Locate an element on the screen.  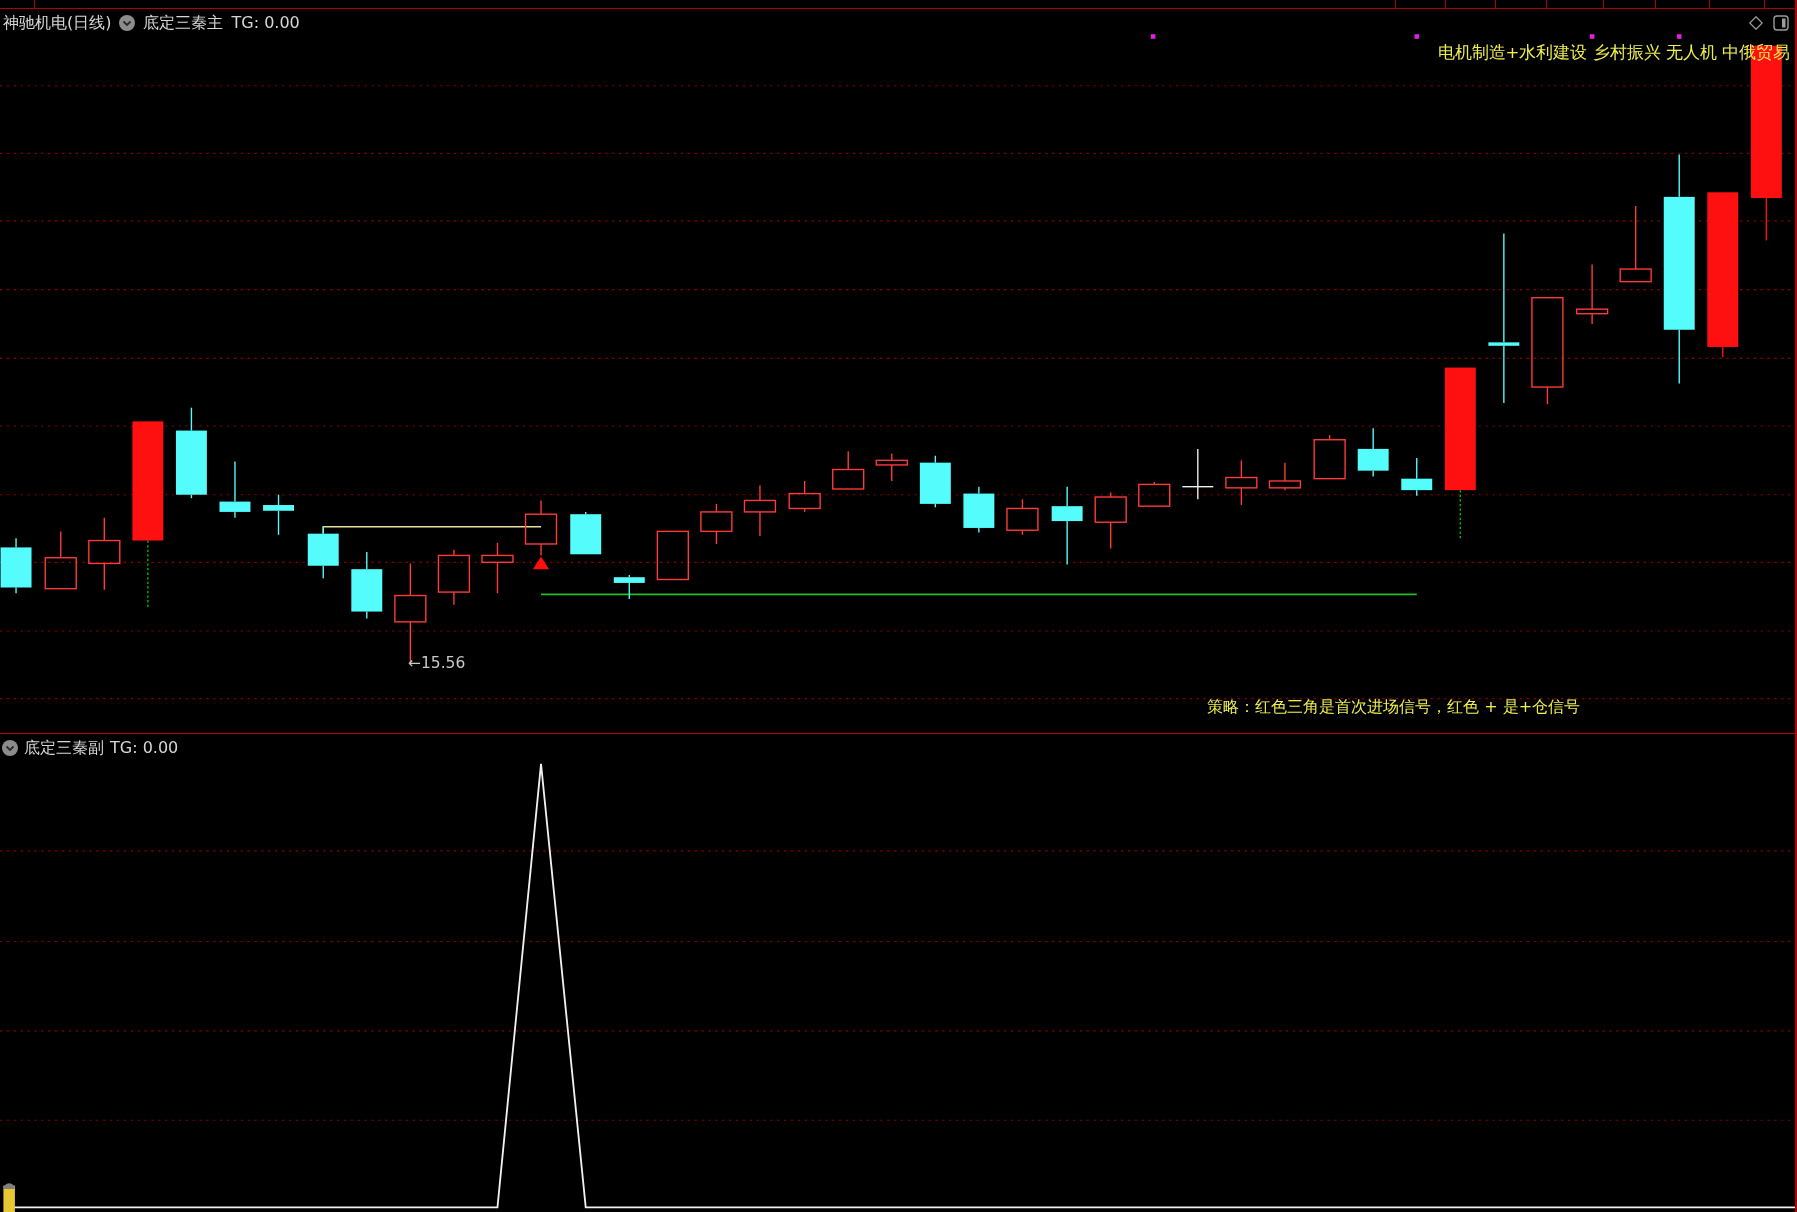
stock-title: 神驰机电(日线) is located at coordinates (57, 23).